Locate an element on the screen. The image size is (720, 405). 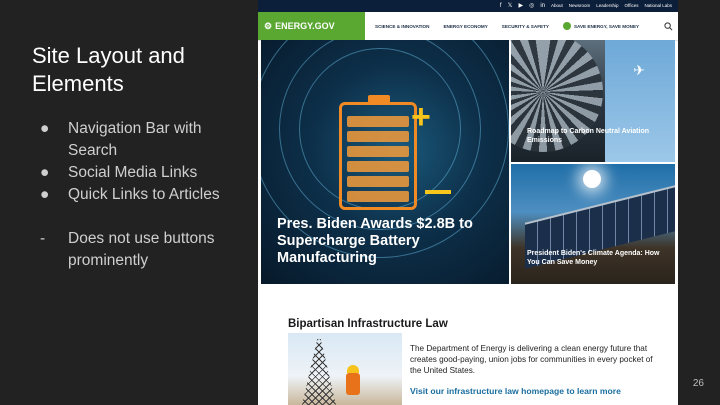
bullet-text: Quick Links to Articles is located at coordinates (144, 194).